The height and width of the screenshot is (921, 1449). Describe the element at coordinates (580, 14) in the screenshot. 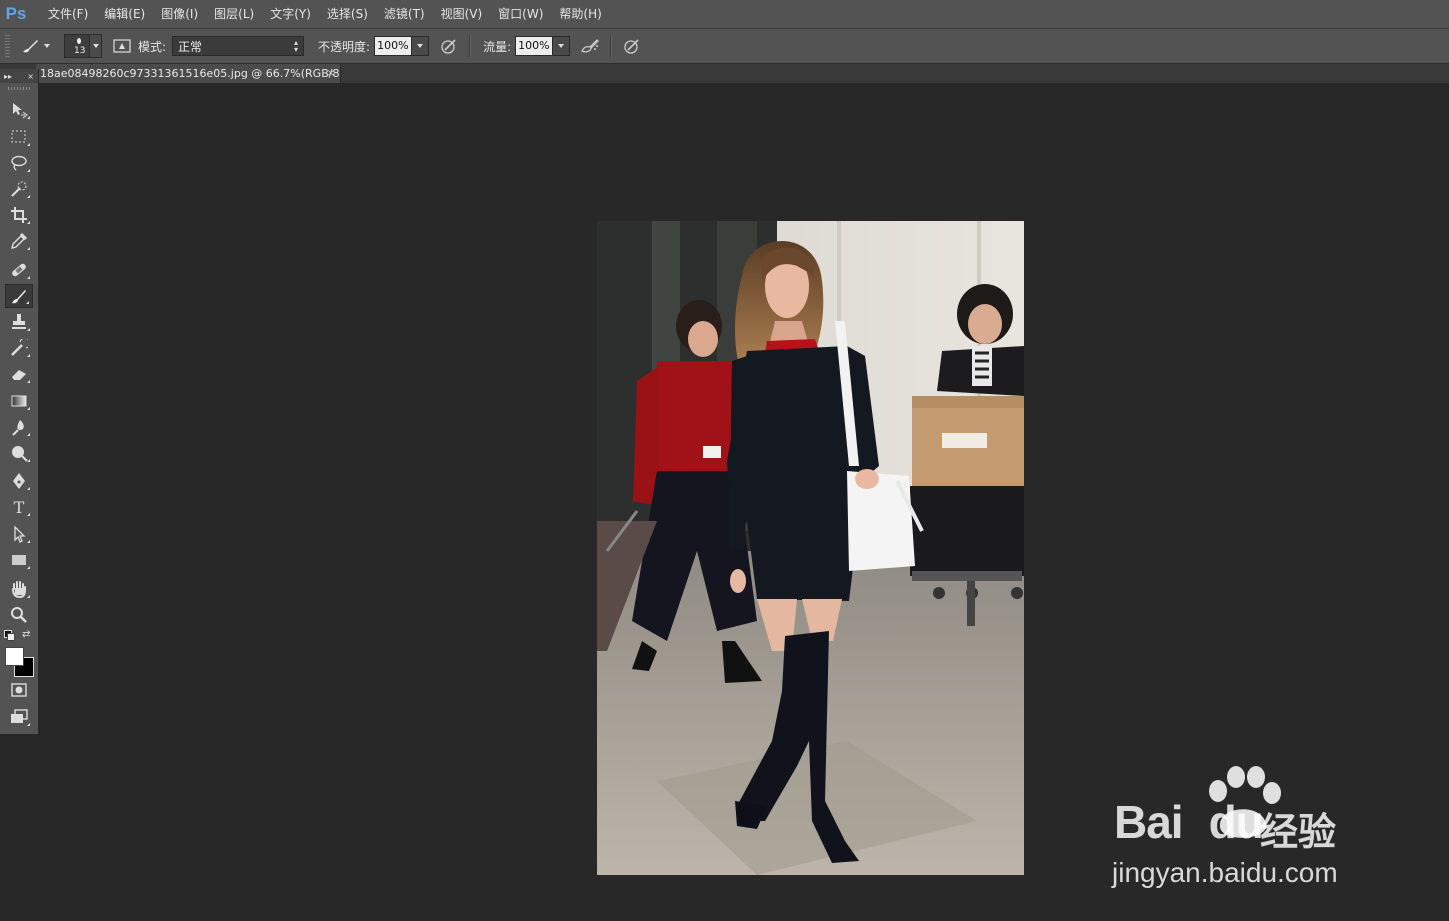

I see `menu-help: 帮助(H)` at that location.